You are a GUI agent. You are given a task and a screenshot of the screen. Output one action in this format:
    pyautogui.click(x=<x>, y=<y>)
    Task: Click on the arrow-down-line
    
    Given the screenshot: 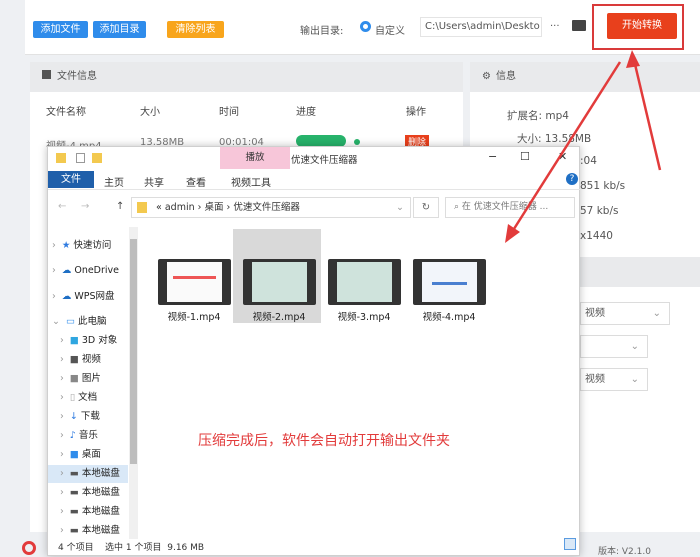 What is the action you would take?
    pyautogui.click(x=566, y=147)
    